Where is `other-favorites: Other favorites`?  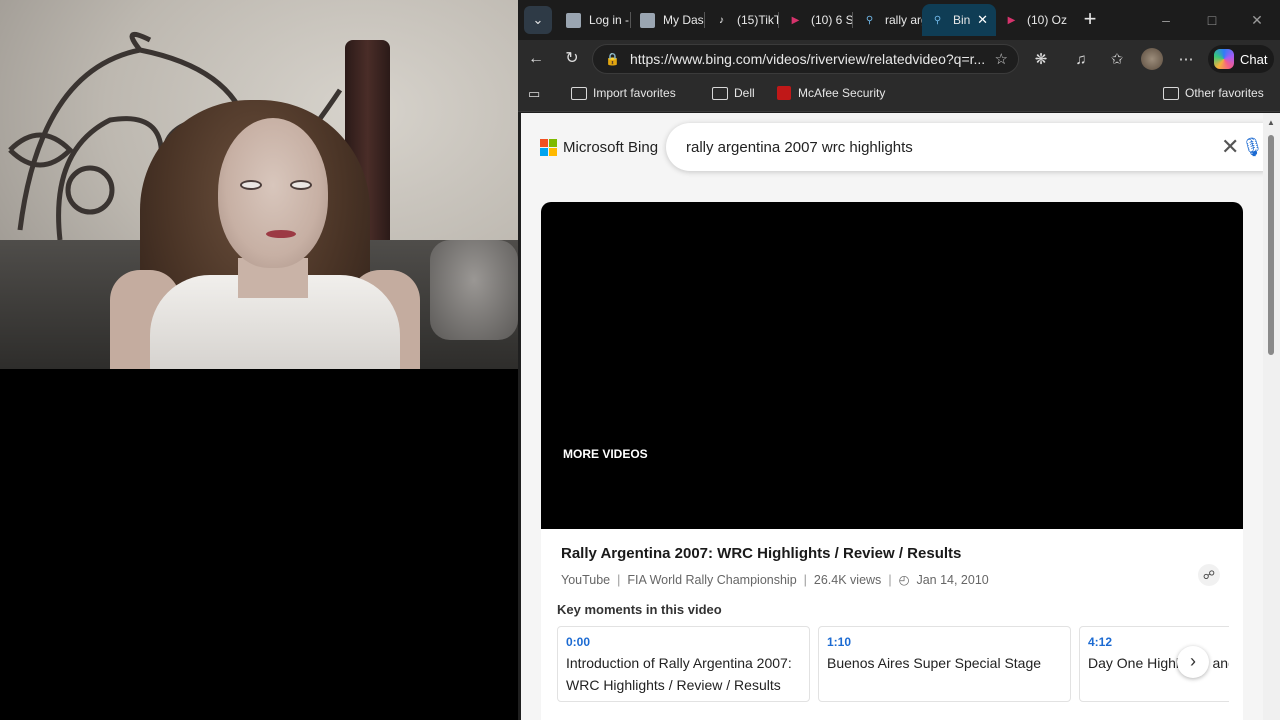 other-favorites: Other favorites is located at coordinates (1213, 93).